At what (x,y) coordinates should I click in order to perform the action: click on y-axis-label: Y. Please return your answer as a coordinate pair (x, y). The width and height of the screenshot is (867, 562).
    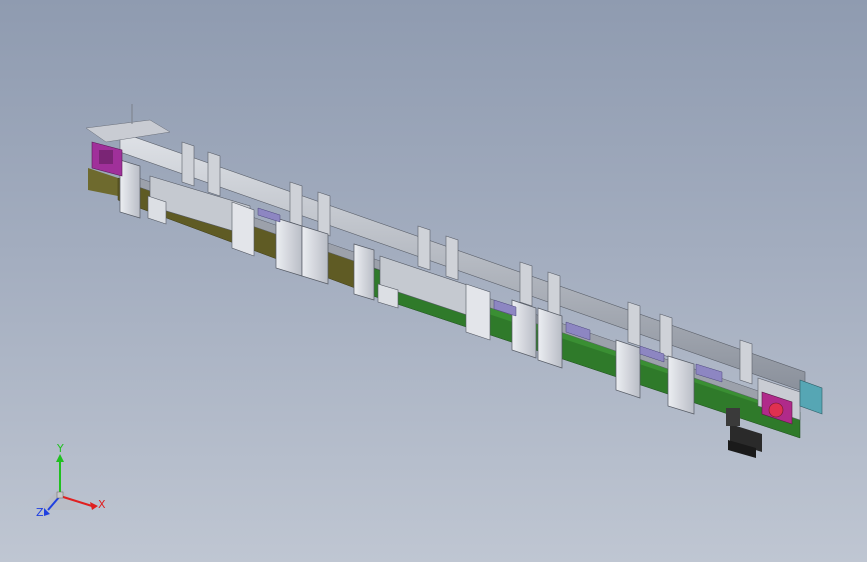
    Looking at the image, I should click on (60, 448).